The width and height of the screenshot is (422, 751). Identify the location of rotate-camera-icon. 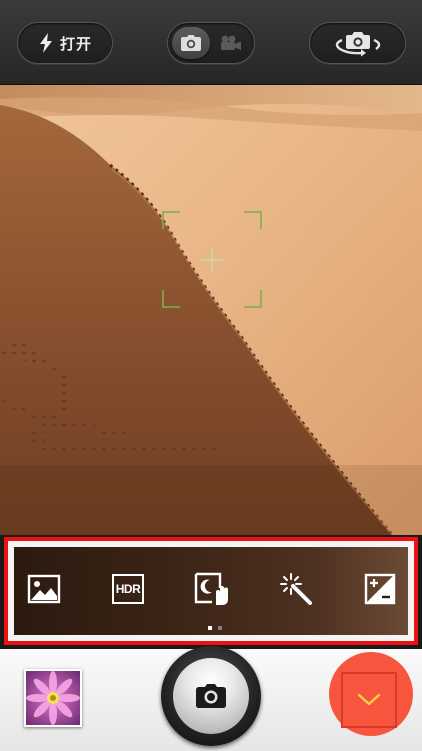
(357, 44).